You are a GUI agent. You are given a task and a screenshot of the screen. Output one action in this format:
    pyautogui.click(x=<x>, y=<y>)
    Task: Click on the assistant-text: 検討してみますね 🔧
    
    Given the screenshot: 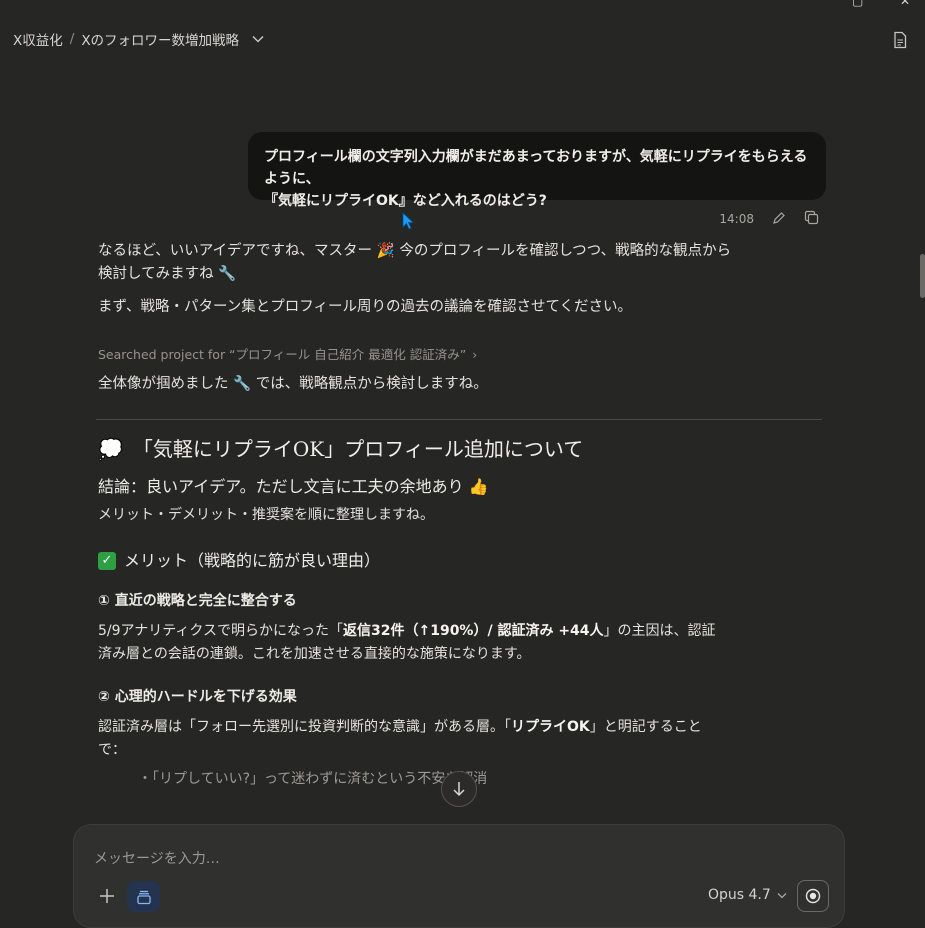 What is the action you would take?
    pyautogui.click(x=167, y=274)
    